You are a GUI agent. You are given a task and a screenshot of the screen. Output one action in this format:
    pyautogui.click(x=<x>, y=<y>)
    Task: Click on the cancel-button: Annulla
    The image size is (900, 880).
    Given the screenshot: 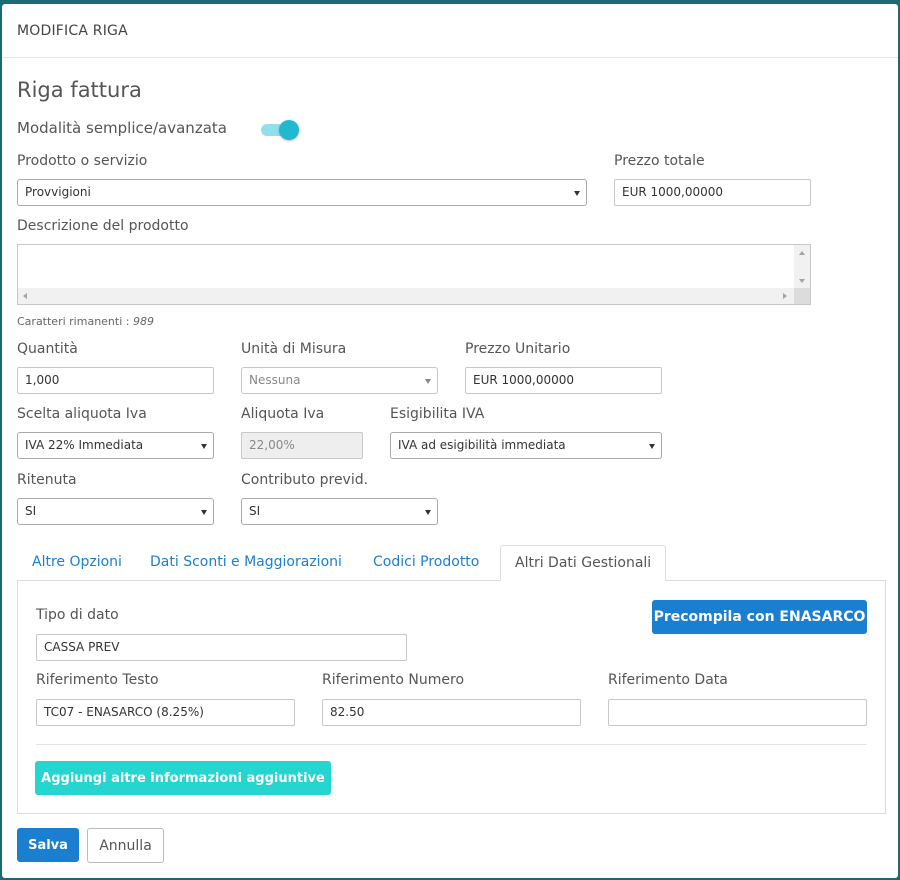 What is the action you would take?
    pyautogui.click(x=125, y=845)
    